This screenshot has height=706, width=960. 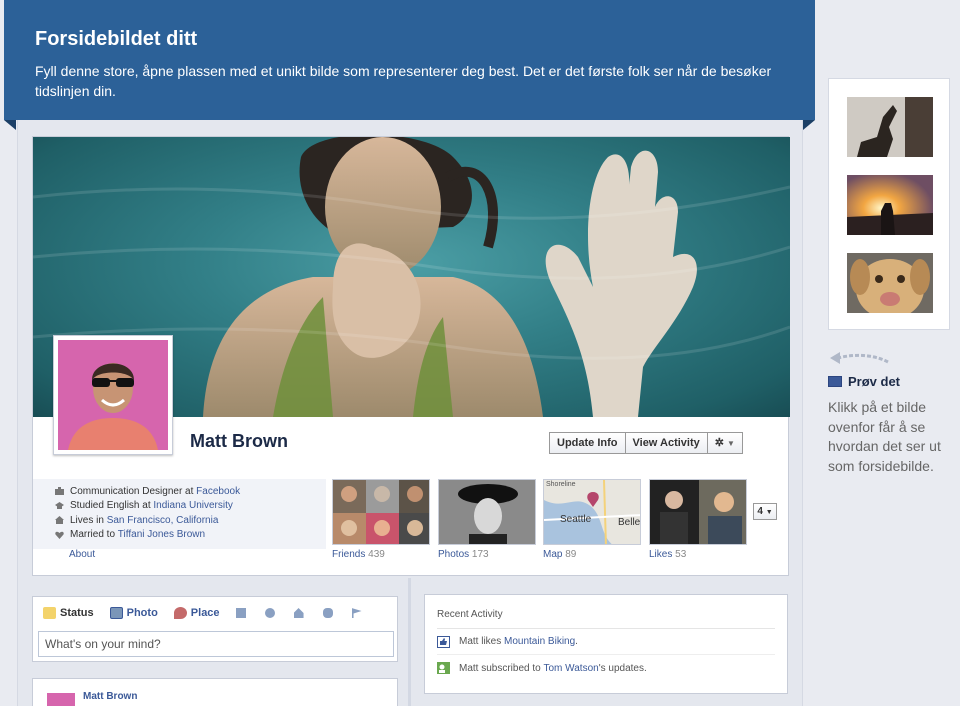 I want to click on settings-dropdown-button: ✲ ▼, so click(x=725, y=443).